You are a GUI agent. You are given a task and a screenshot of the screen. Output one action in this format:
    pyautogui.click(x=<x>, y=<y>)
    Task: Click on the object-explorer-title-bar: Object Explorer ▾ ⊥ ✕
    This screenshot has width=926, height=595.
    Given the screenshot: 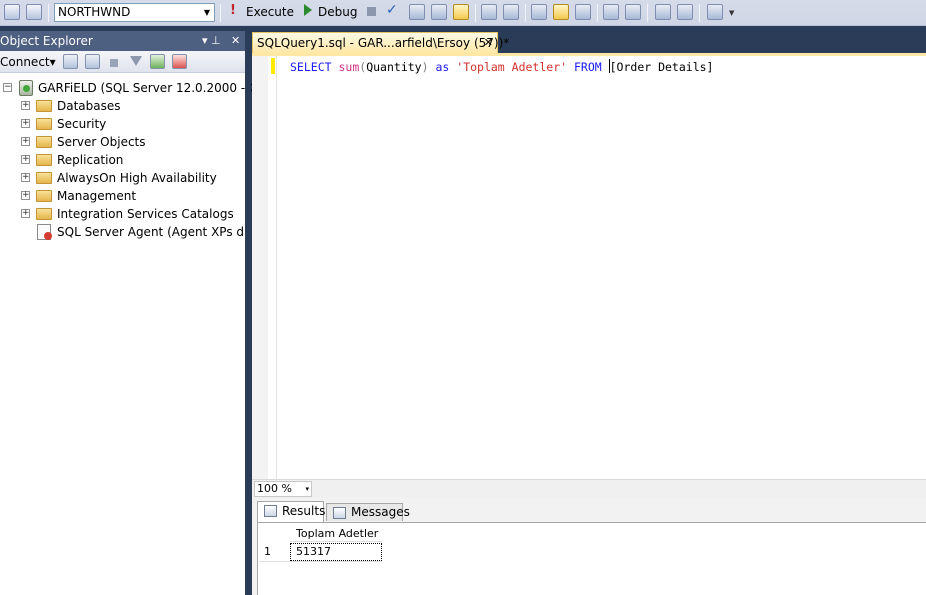 What is the action you would take?
    pyautogui.click(x=122, y=41)
    